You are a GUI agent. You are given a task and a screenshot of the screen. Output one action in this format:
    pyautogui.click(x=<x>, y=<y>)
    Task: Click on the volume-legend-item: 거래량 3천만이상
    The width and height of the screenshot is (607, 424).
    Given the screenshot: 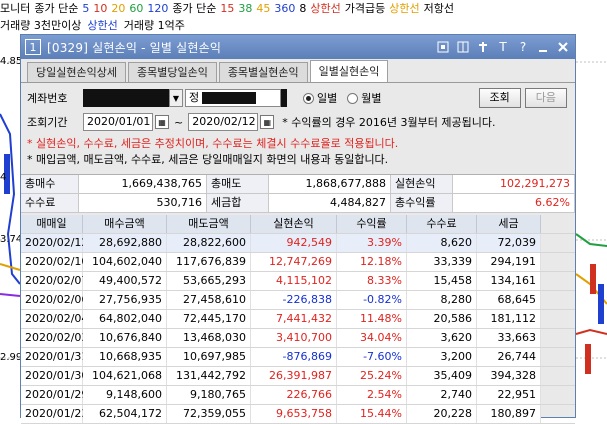 What is the action you would take?
    pyautogui.click(x=41, y=25)
    